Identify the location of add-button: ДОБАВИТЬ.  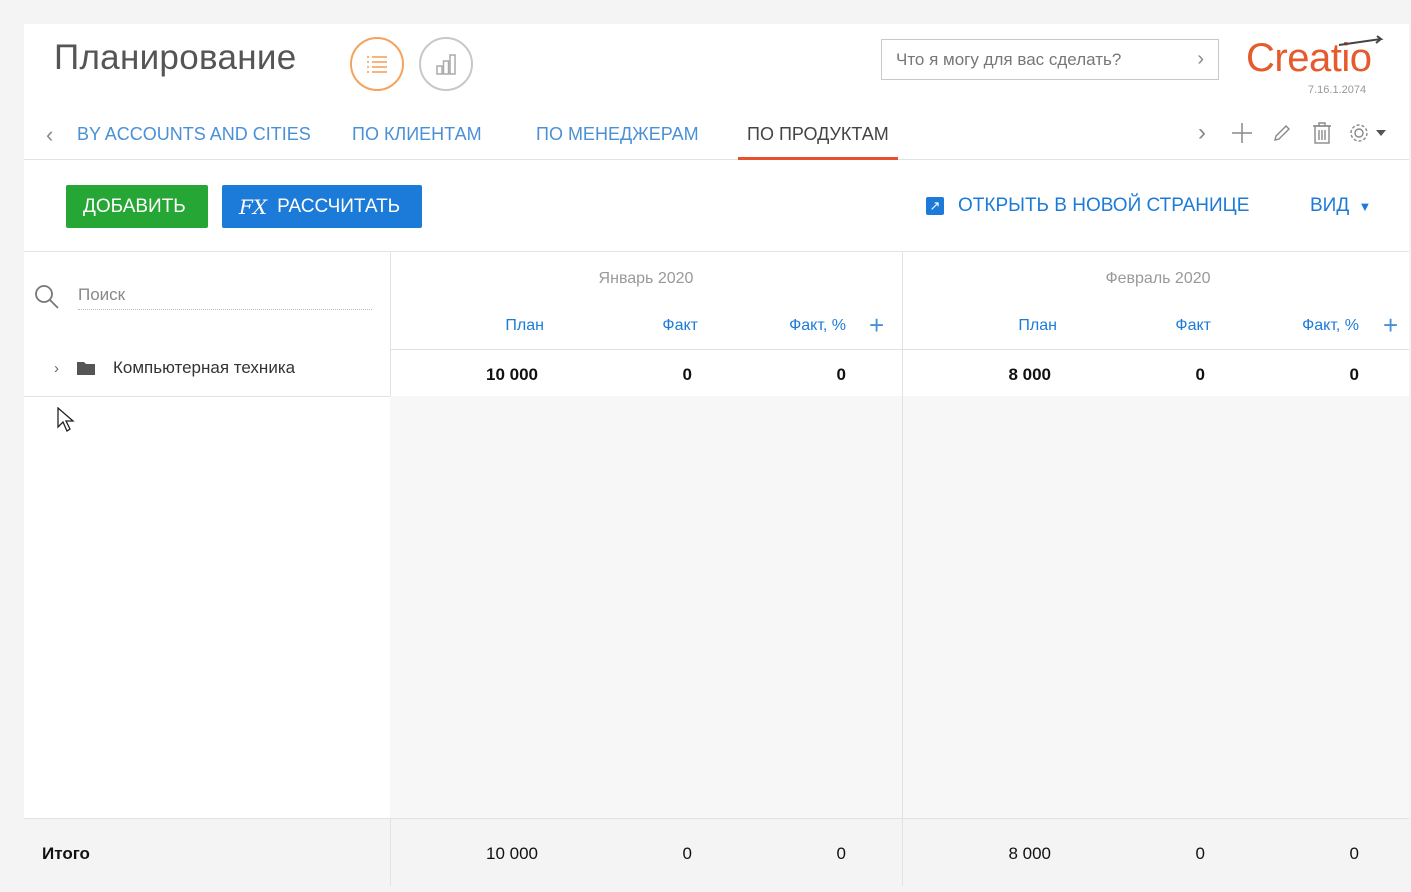
(137, 206).